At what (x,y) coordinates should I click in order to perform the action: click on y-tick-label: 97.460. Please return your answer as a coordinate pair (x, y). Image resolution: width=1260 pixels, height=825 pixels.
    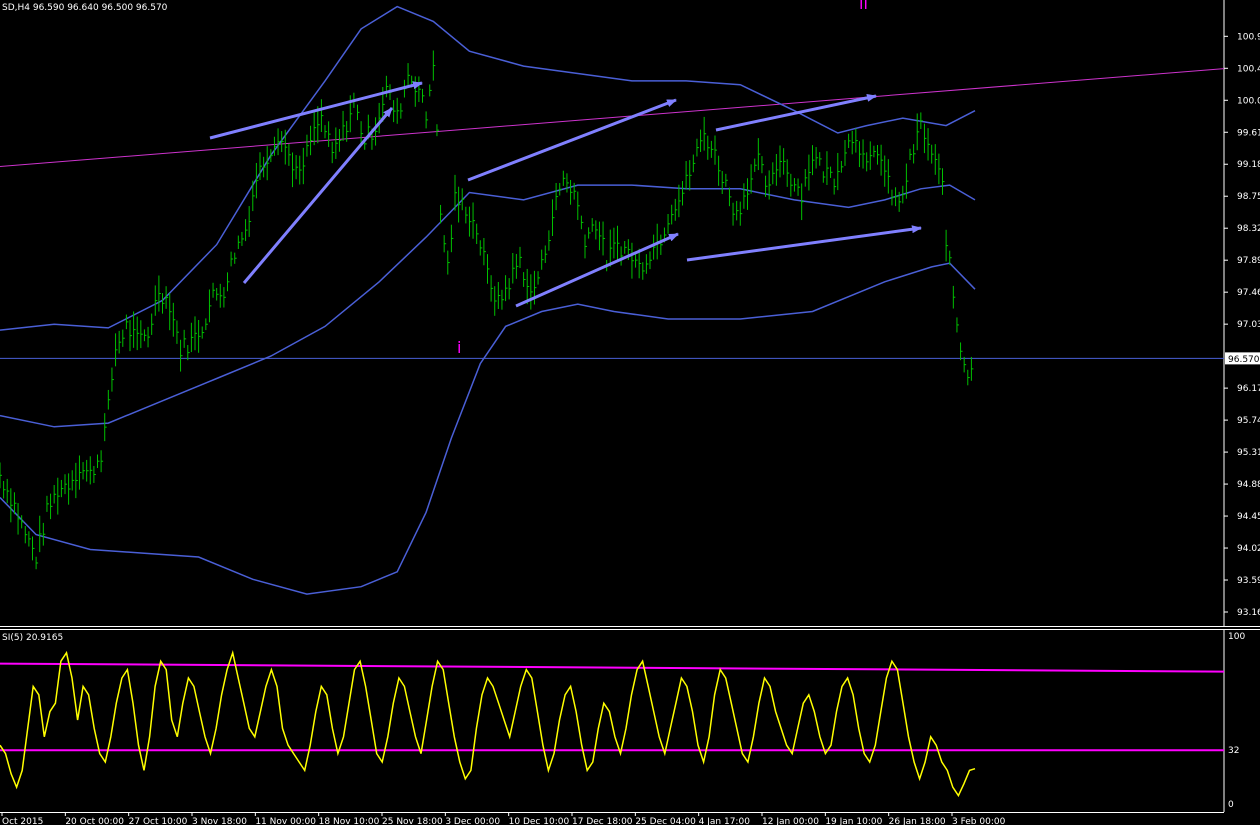
    Looking at the image, I should click on (1248, 293).